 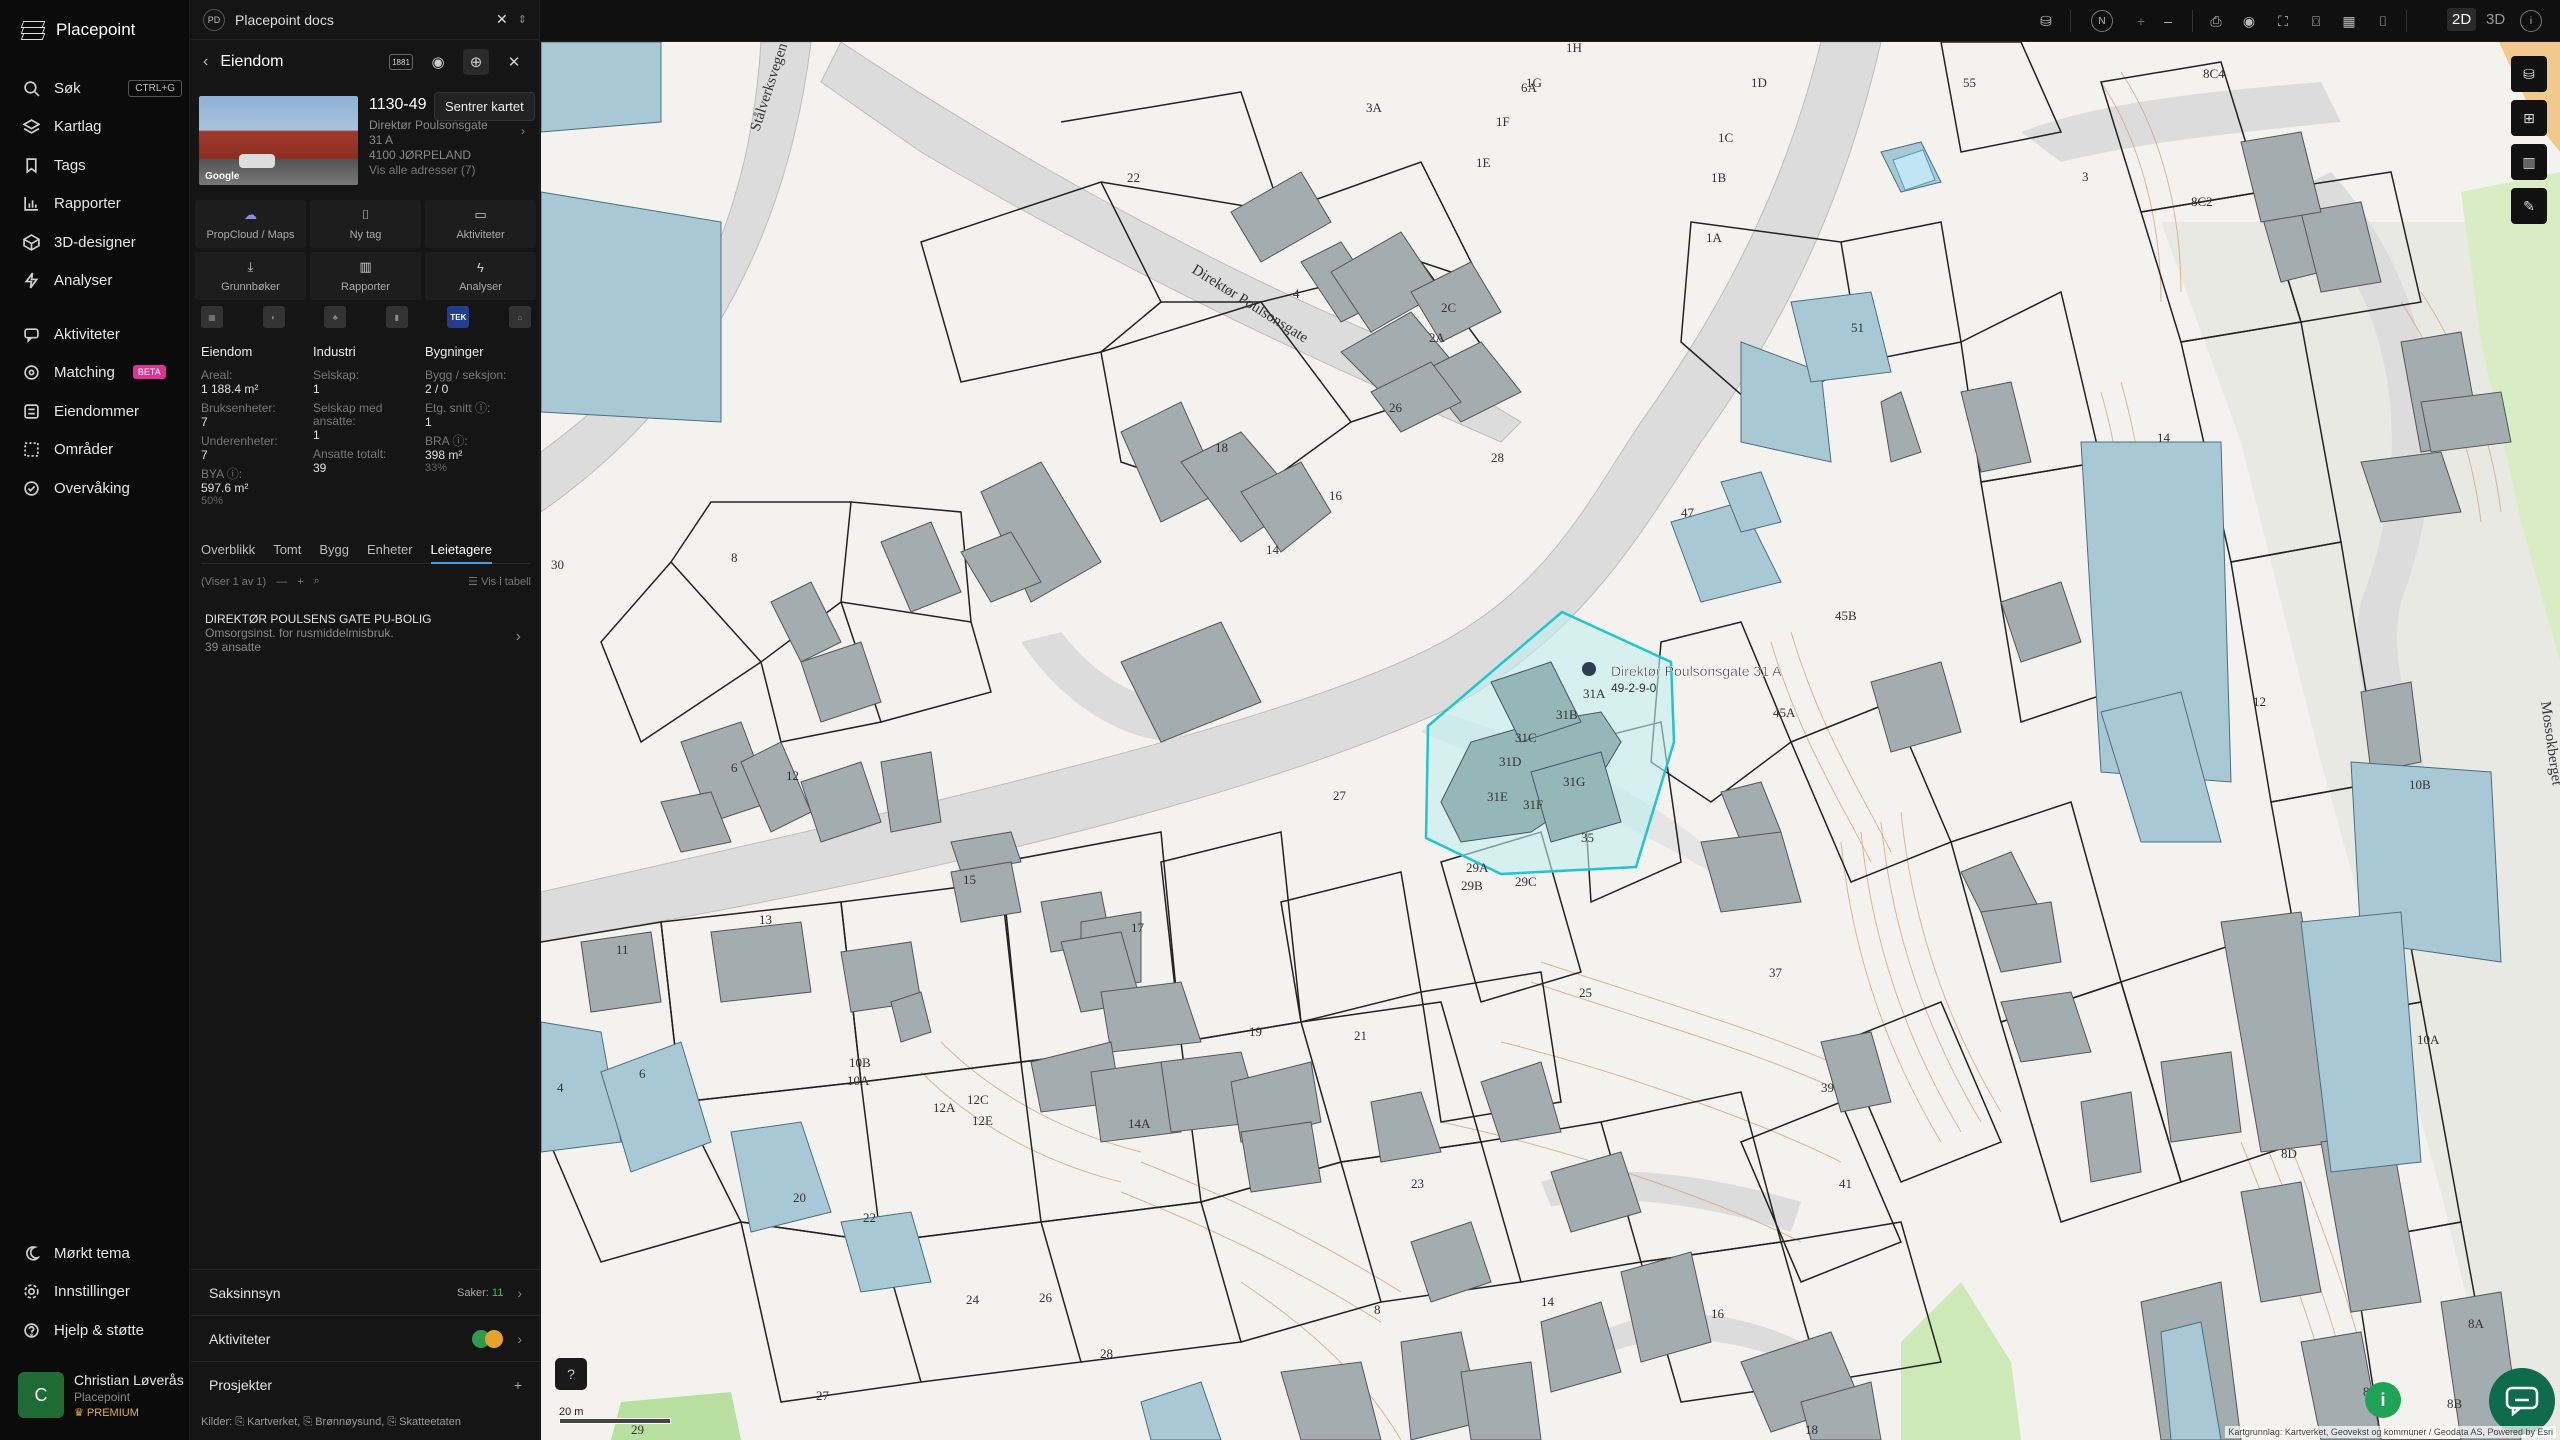 I want to click on all-addresses-link: Vis alle adresser (7), so click(x=428, y=170).